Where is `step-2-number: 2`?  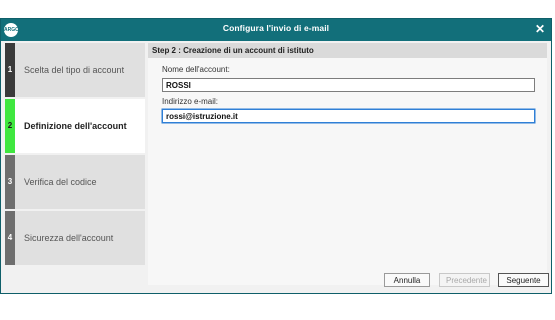
step-2-number: 2 is located at coordinates (10, 126).